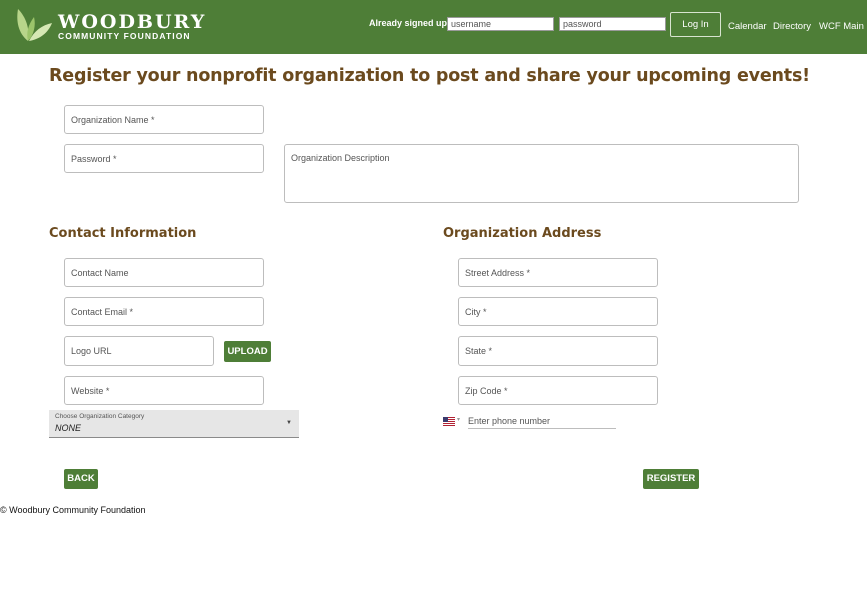 Image resolution: width=867 pixels, height=605 pixels. I want to click on login-button: Log In, so click(695, 24).